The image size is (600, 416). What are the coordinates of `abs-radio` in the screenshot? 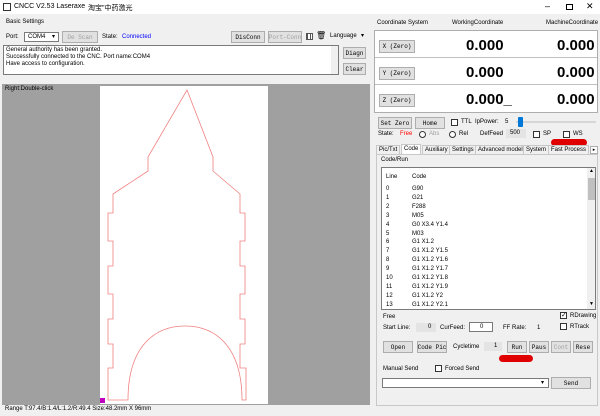 It's located at (422, 134).